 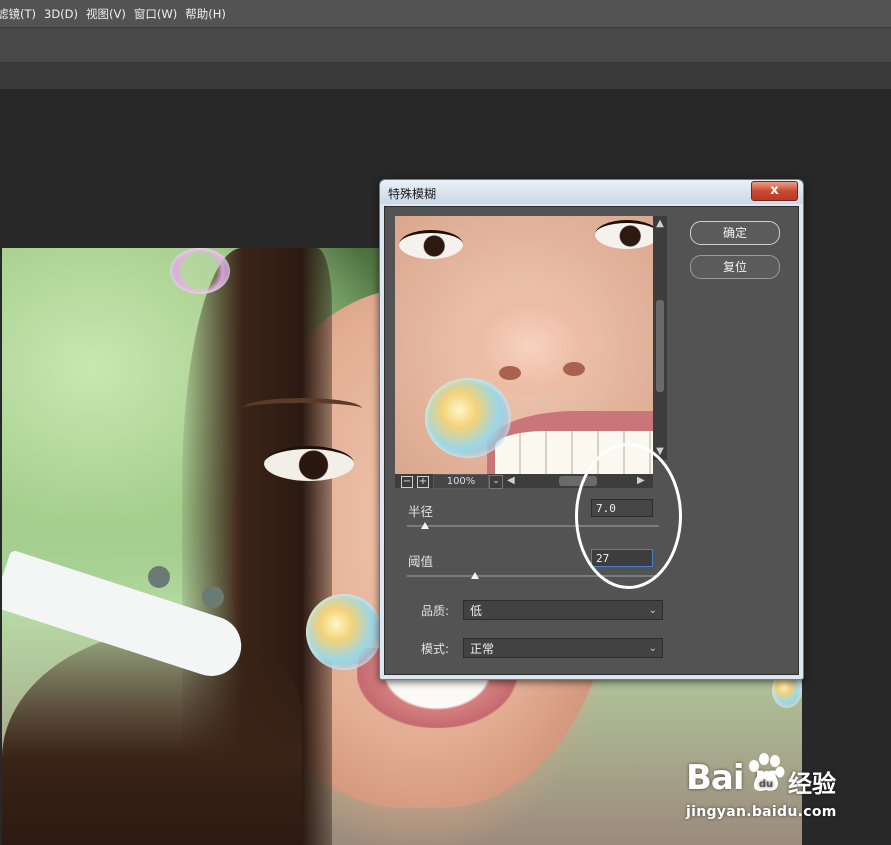 What do you see at coordinates (591, 192) in the screenshot?
I see `dialog-titlebar: 特殊模糊 x` at bounding box center [591, 192].